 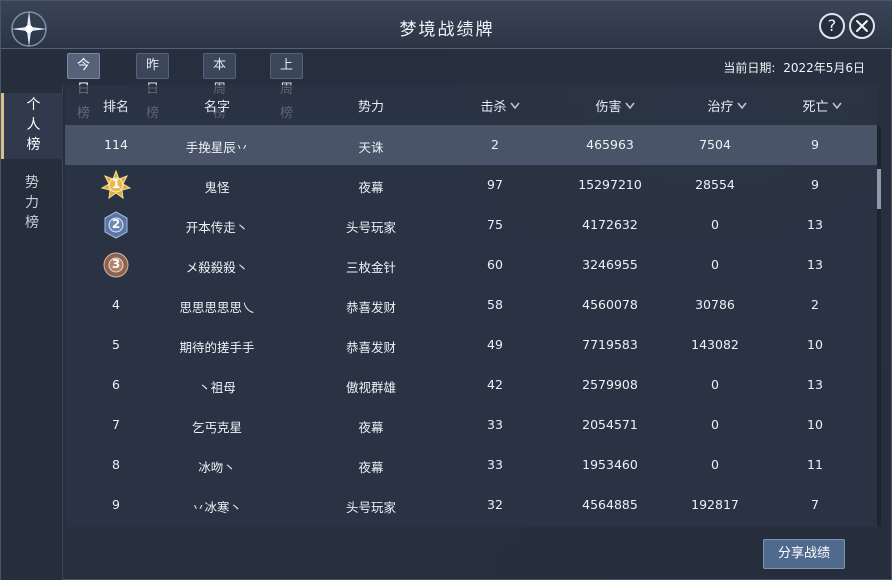 What do you see at coordinates (493, 107) in the screenshot?
I see `col-kills: 击杀` at bounding box center [493, 107].